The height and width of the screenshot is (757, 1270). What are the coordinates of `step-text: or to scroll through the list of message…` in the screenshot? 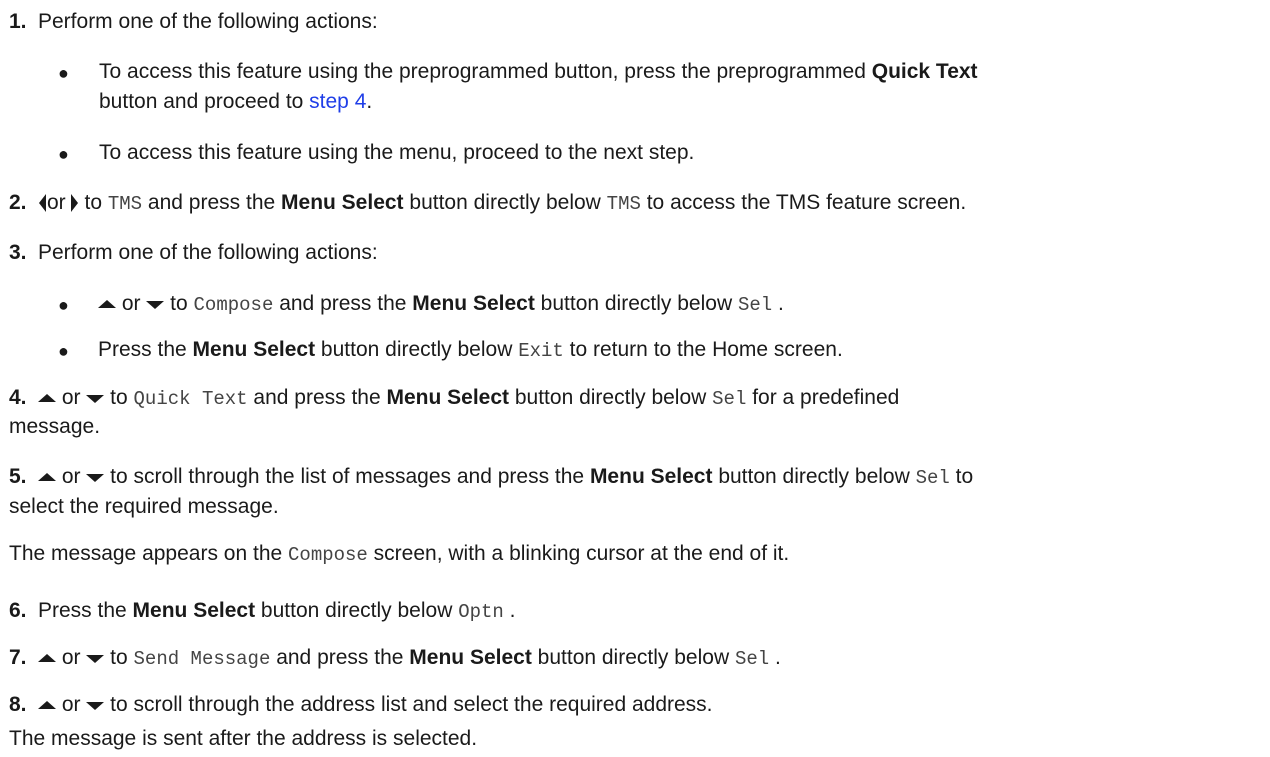 It's located at (505, 477).